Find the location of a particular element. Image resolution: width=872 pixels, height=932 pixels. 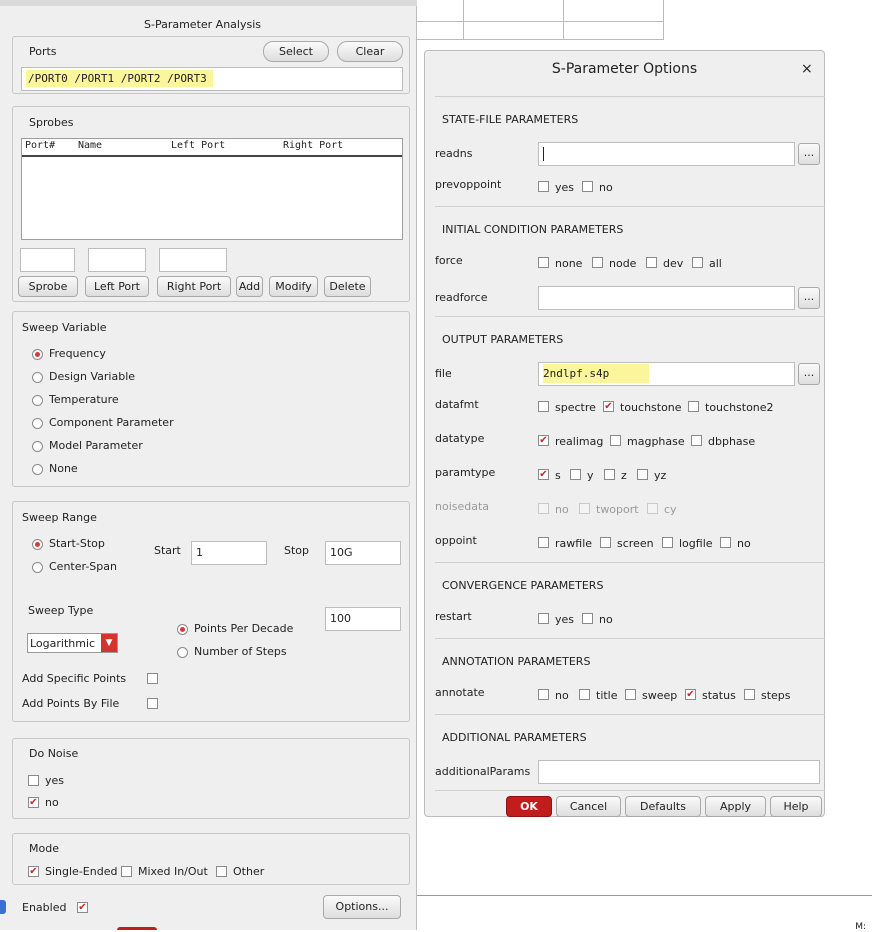

force-dev-checkbox is located at coordinates (651, 262).